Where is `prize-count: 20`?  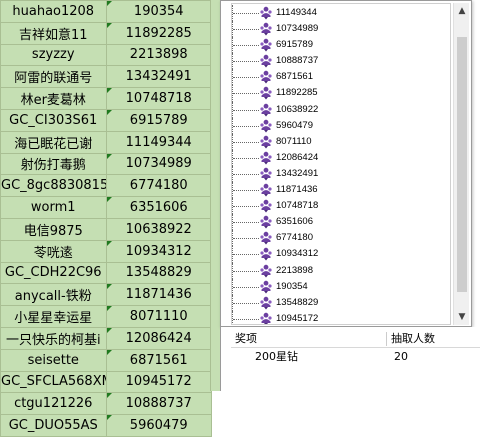
prize-count: 20 is located at coordinates (401, 356).